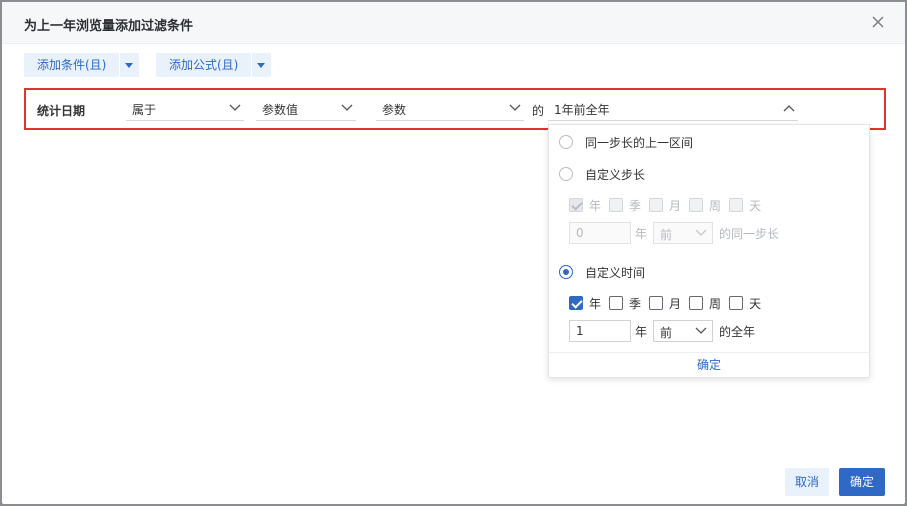  I want to click on custom-step-units: 年 季 月 周 天, so click(669, 205).